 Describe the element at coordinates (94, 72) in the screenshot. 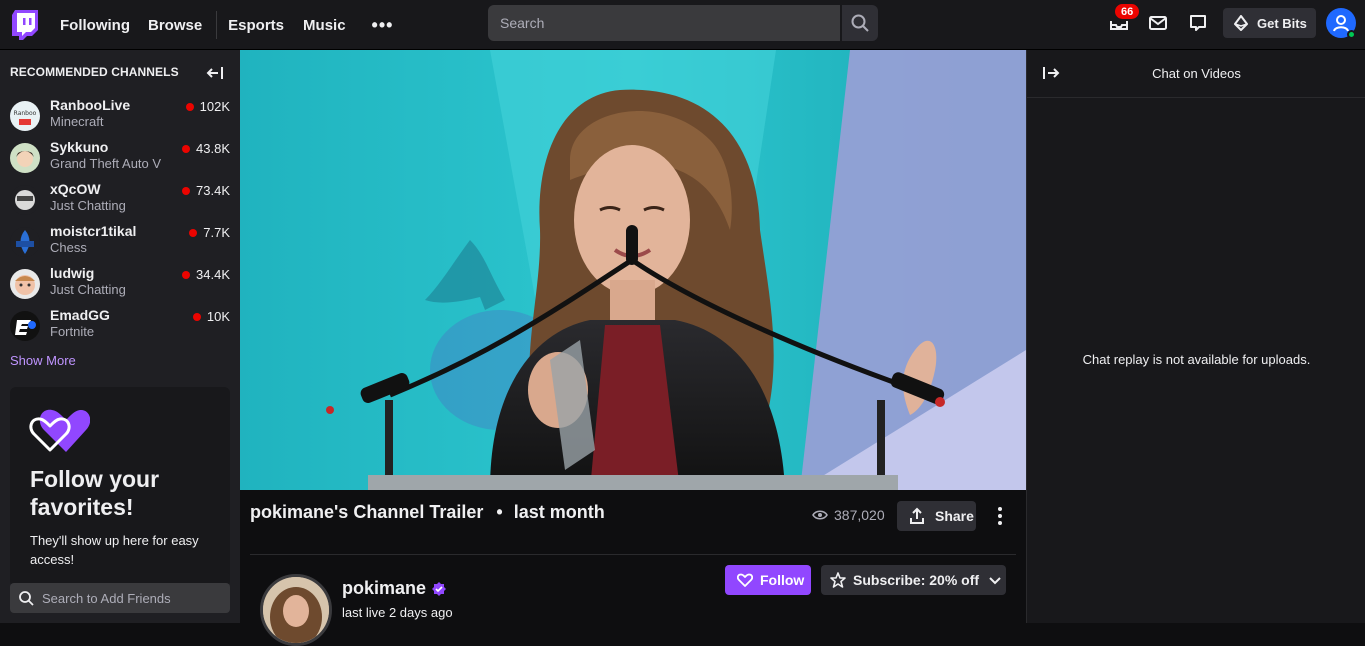

I see `recommended-channels-heading: RECOMMENDED CHANNELS` at that location.